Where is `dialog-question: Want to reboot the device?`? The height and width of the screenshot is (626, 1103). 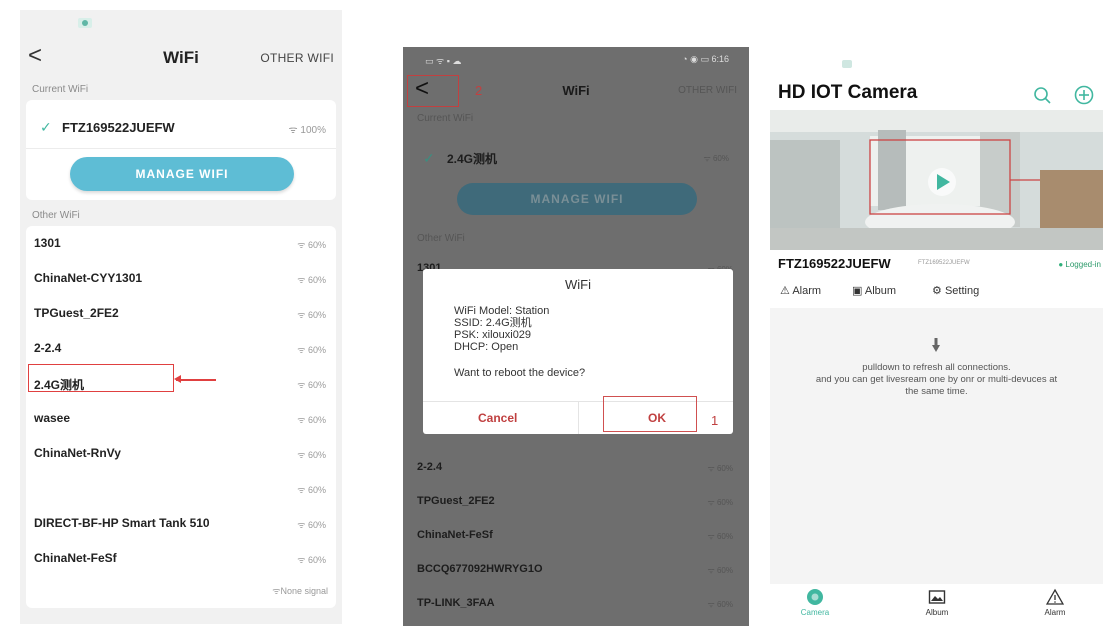
dialog-question: Want to reboot the device? is located at coordinates (520, 373).